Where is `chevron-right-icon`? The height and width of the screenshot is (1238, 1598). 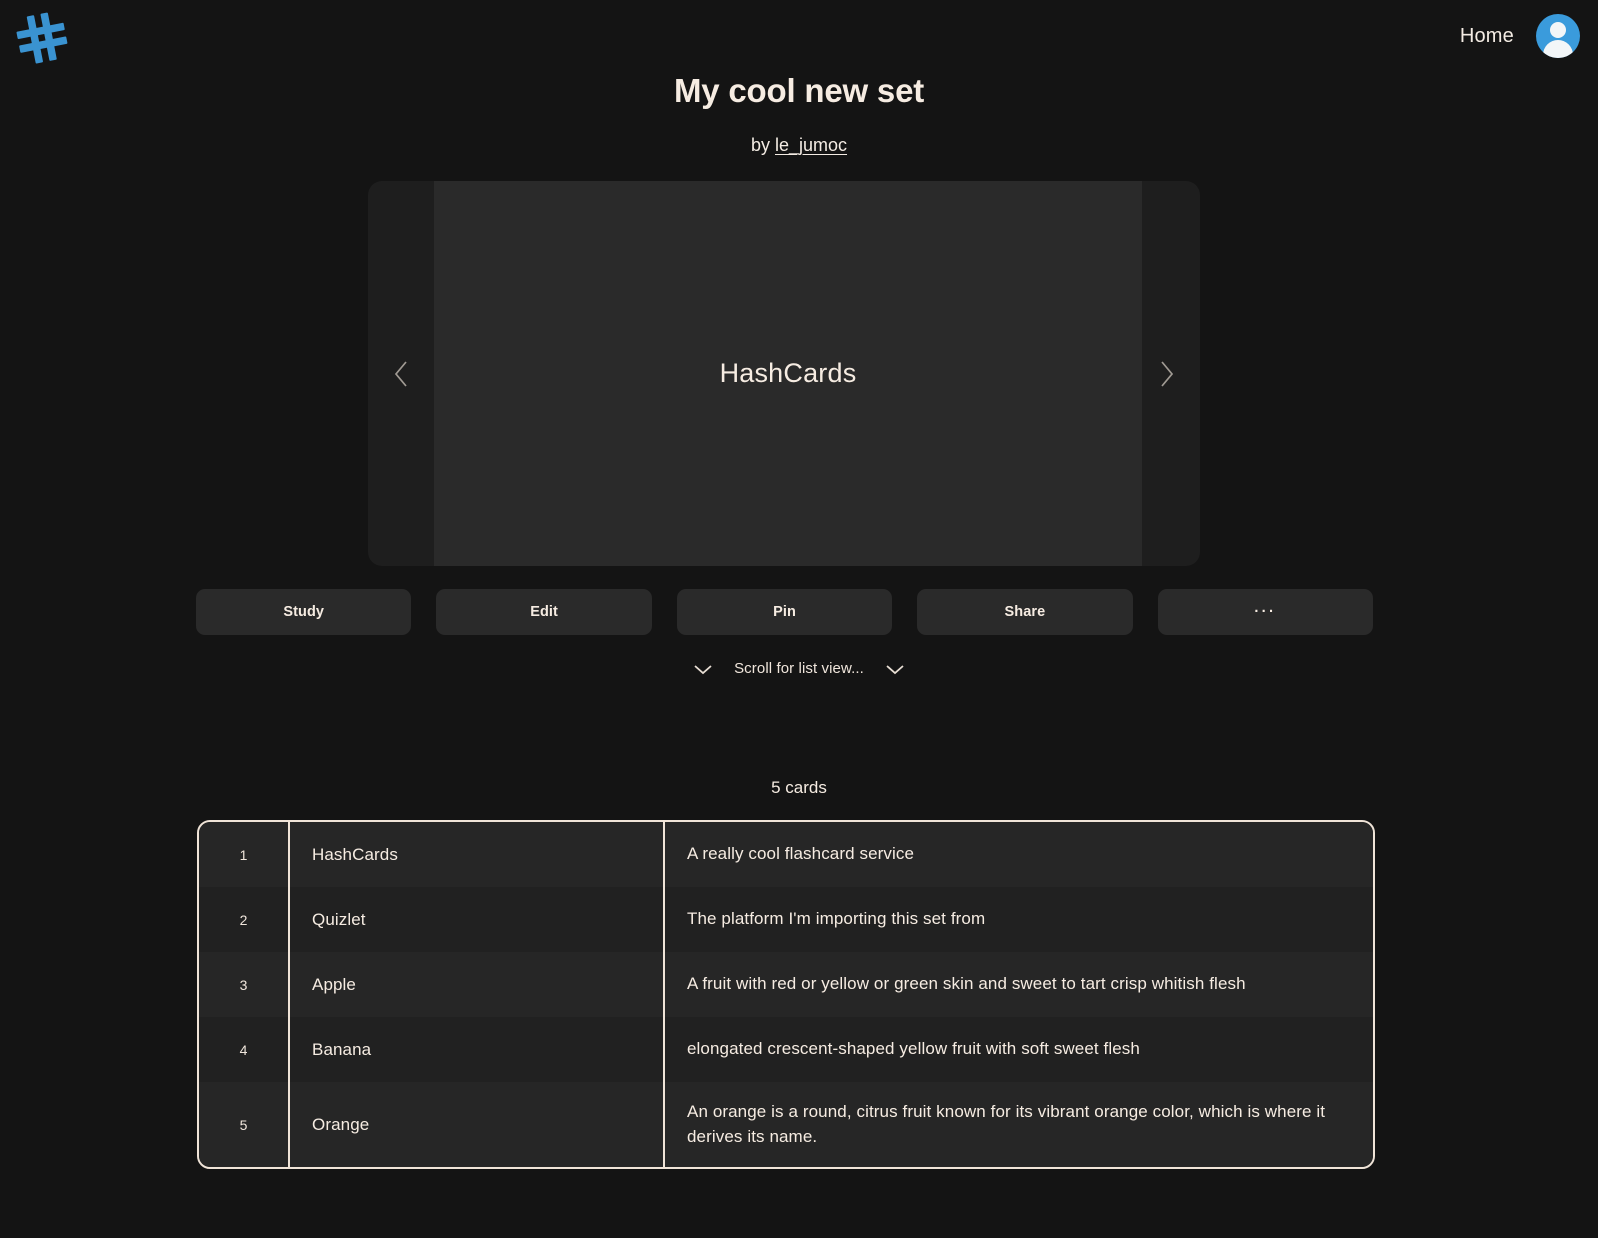 chevron-right-icon is located at coordinates (1167, 373).